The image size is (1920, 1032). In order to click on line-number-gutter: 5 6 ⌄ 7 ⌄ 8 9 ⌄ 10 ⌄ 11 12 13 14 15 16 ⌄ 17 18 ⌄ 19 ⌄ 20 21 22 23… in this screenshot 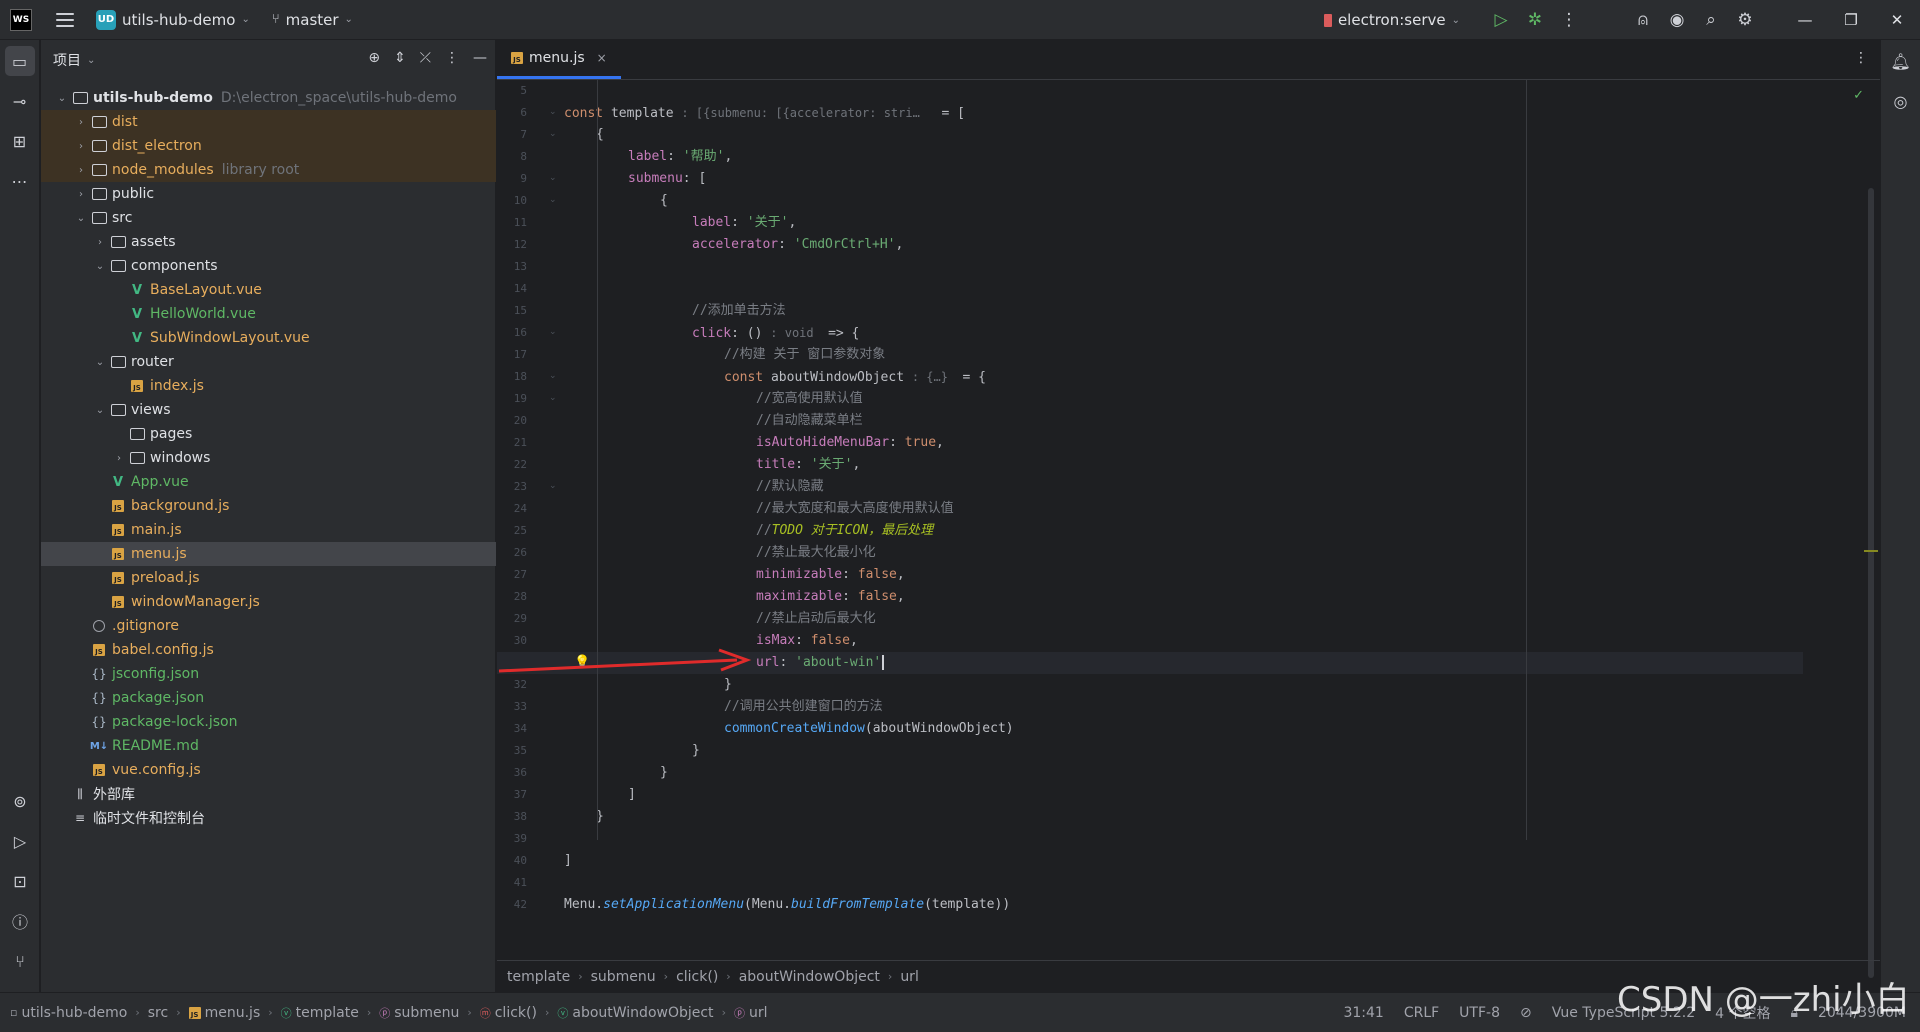, I will do `click(532, 520)`.